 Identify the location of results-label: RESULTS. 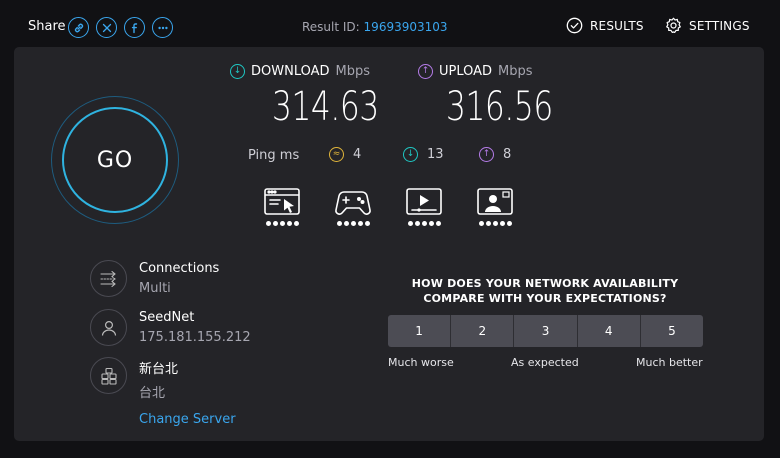
(617, 25).